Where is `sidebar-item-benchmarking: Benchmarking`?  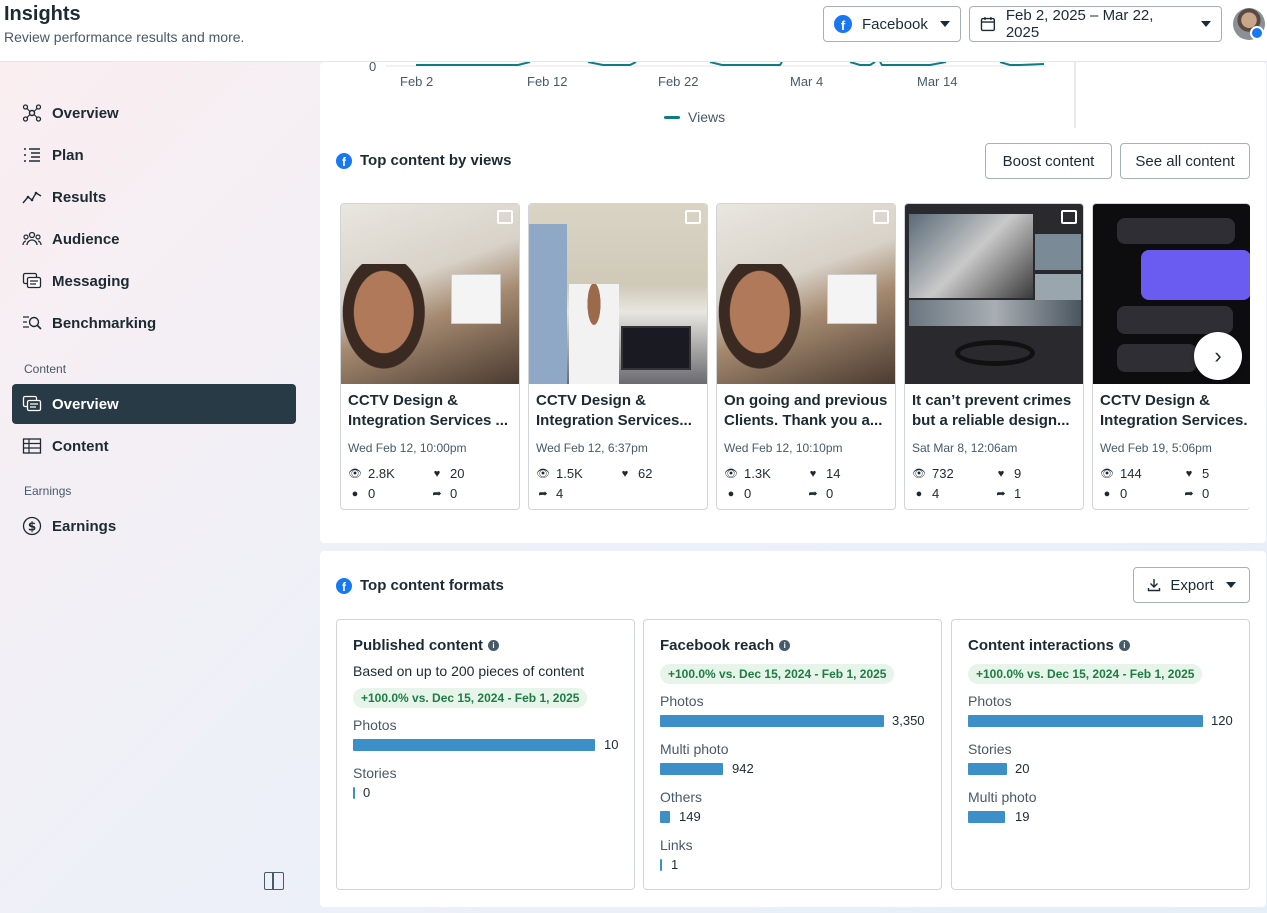
sidebar-item-benchmarking: Benchmarking is located at coordinates (154, 323).